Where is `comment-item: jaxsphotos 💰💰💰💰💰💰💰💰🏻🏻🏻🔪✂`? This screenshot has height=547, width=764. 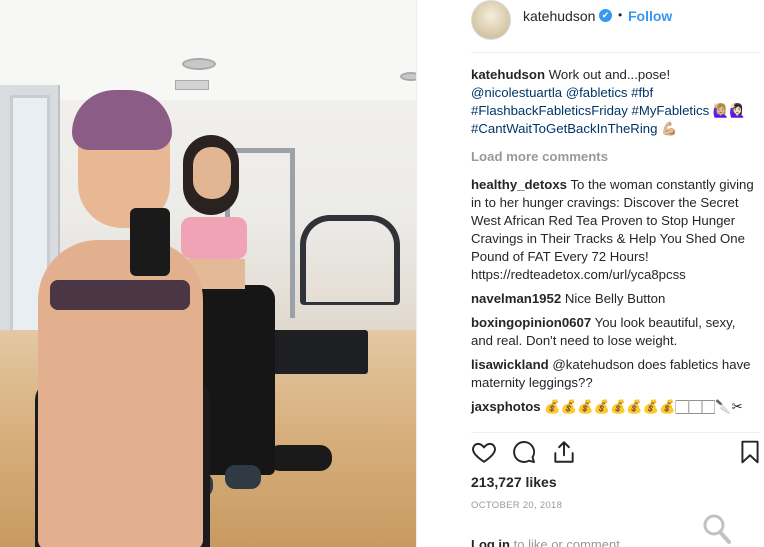 comment-item: jaxsphotos 💰💰💰💰💰💰💰💰🏻🏻🏻🔪✂ is located at coordinates (616, 407).